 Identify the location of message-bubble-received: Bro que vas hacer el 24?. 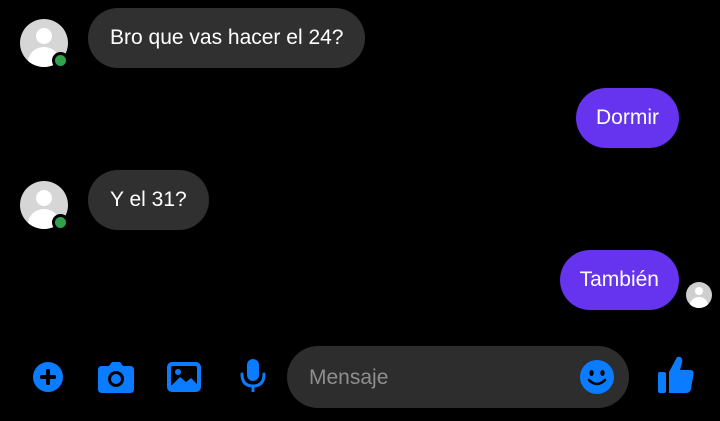
(227, 38).